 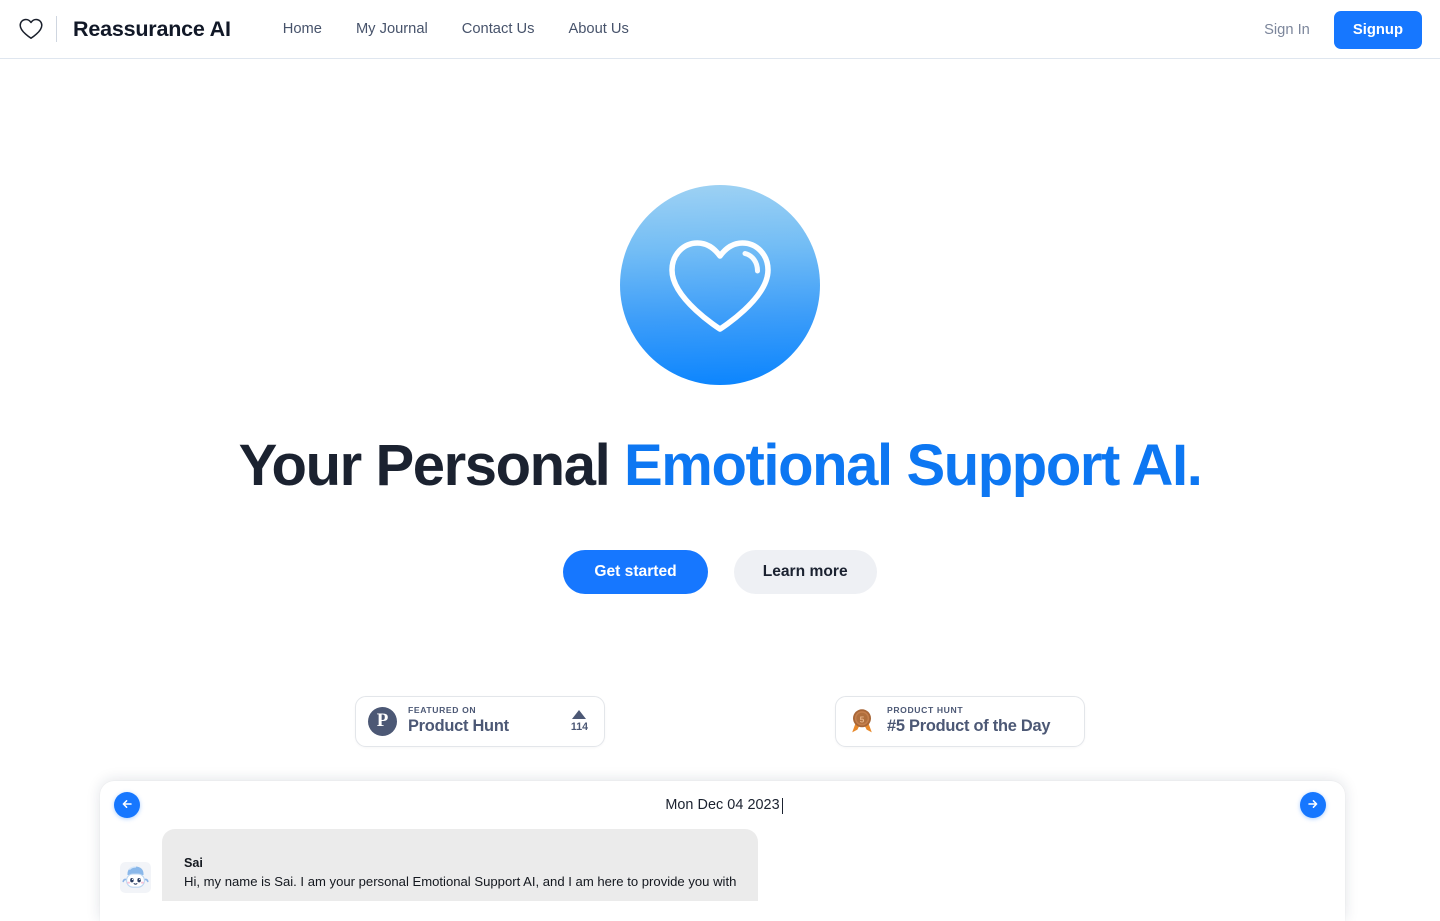 I want to click on brand-name: Reassurance AI, so click(x=152, y=28).